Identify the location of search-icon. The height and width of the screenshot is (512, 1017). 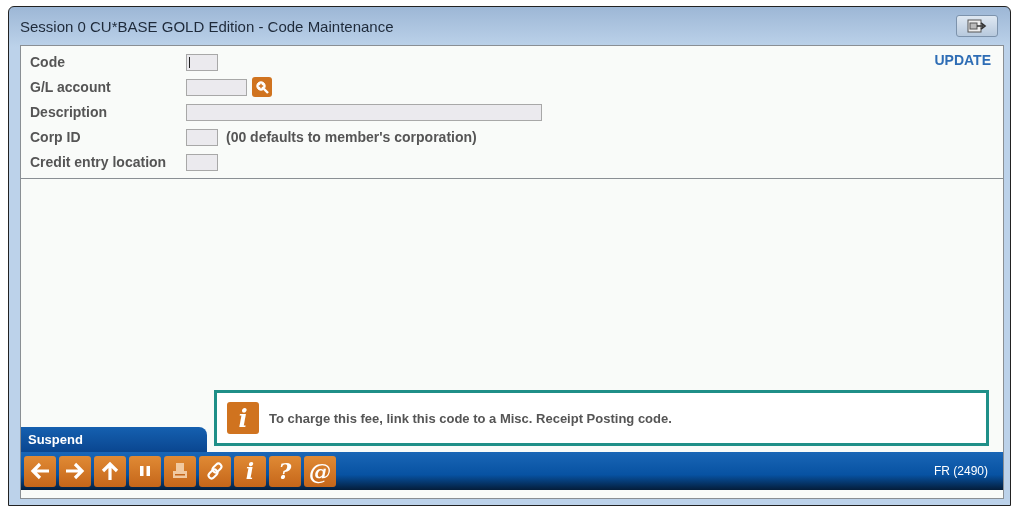
(262, 87).